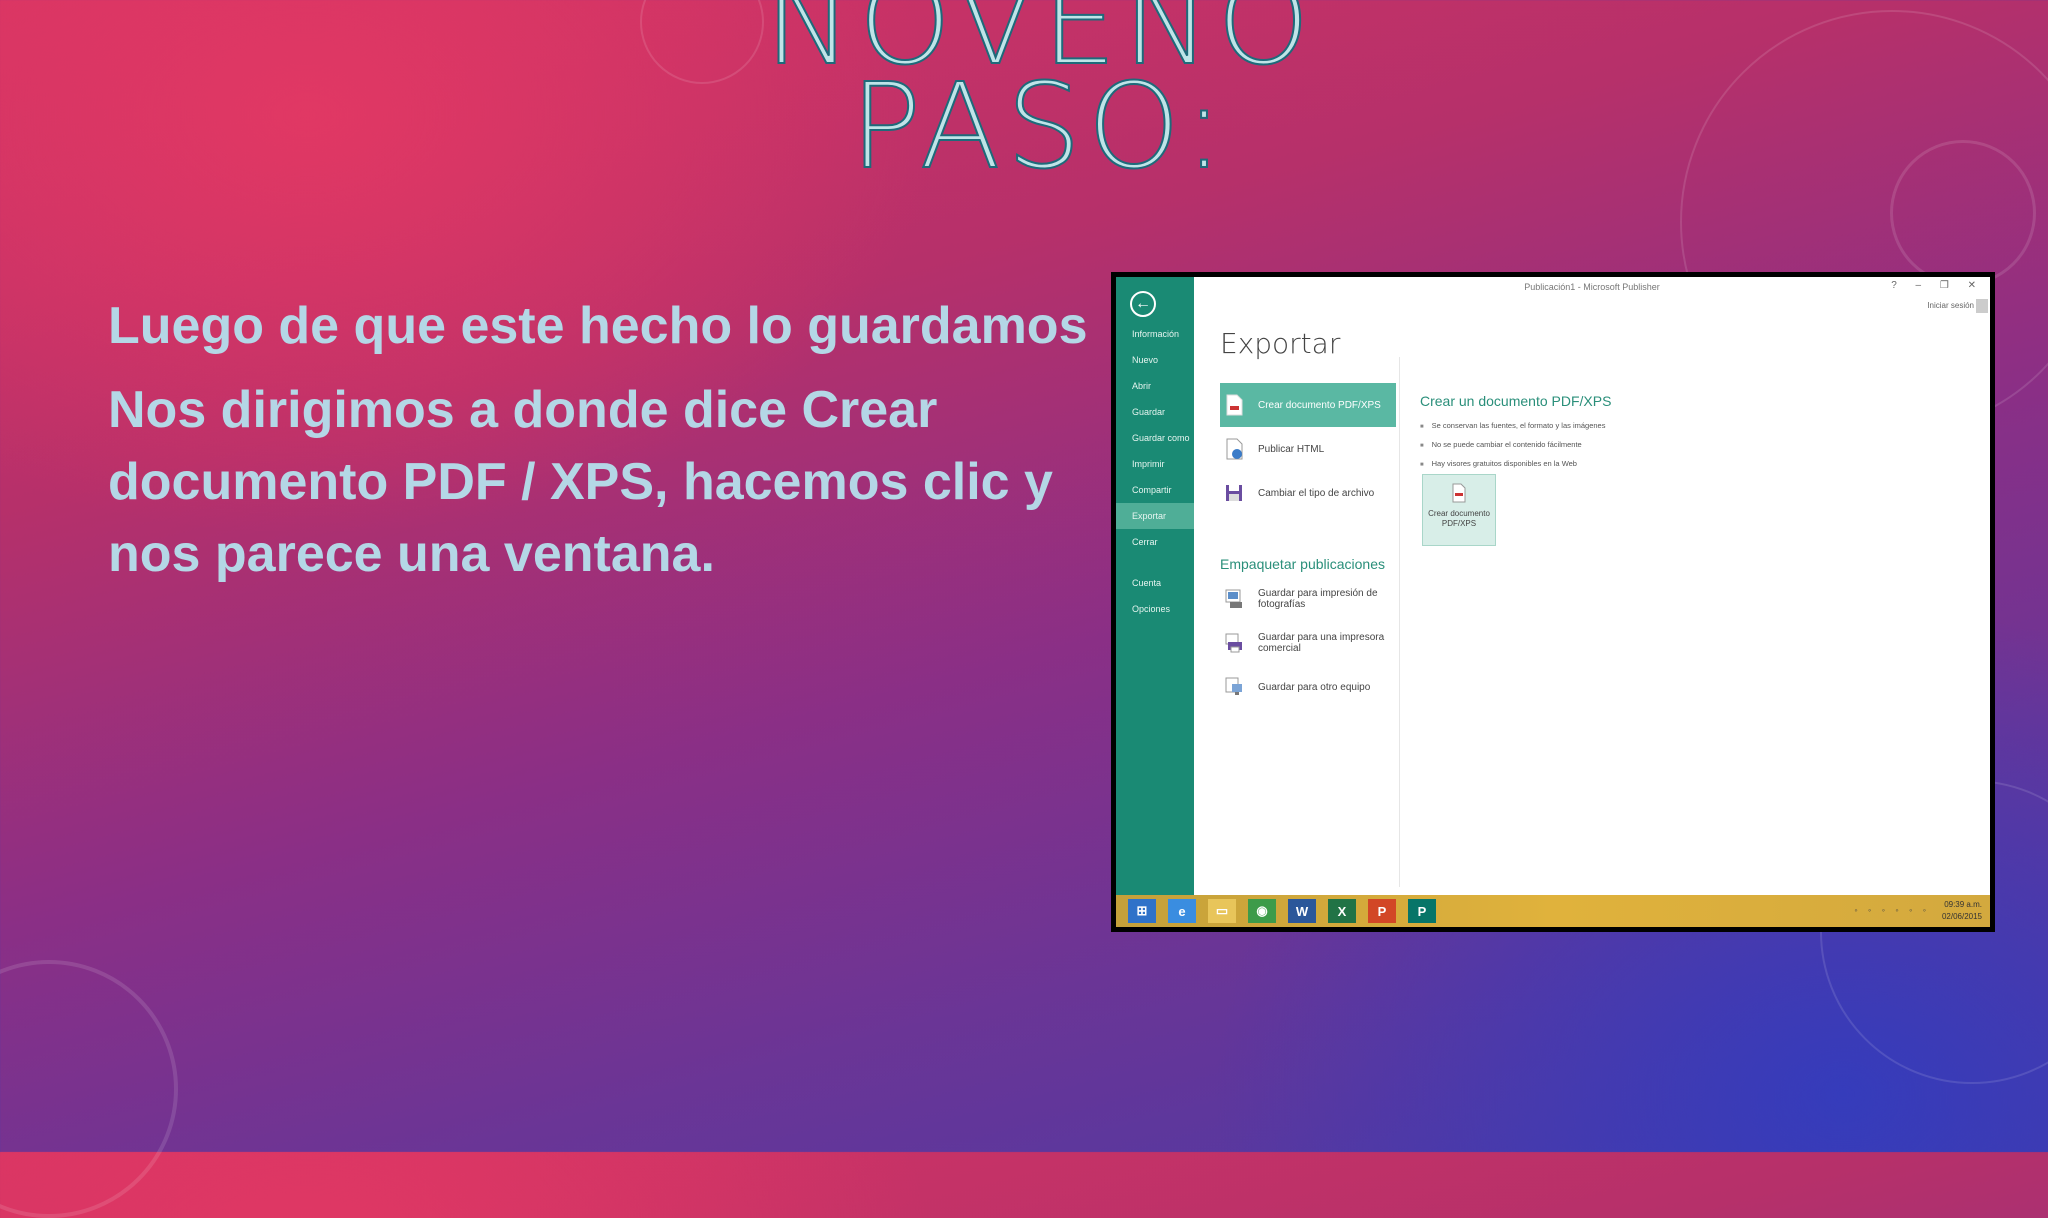  I want to click on powerpoint-icon: P, so click(1382, 911).